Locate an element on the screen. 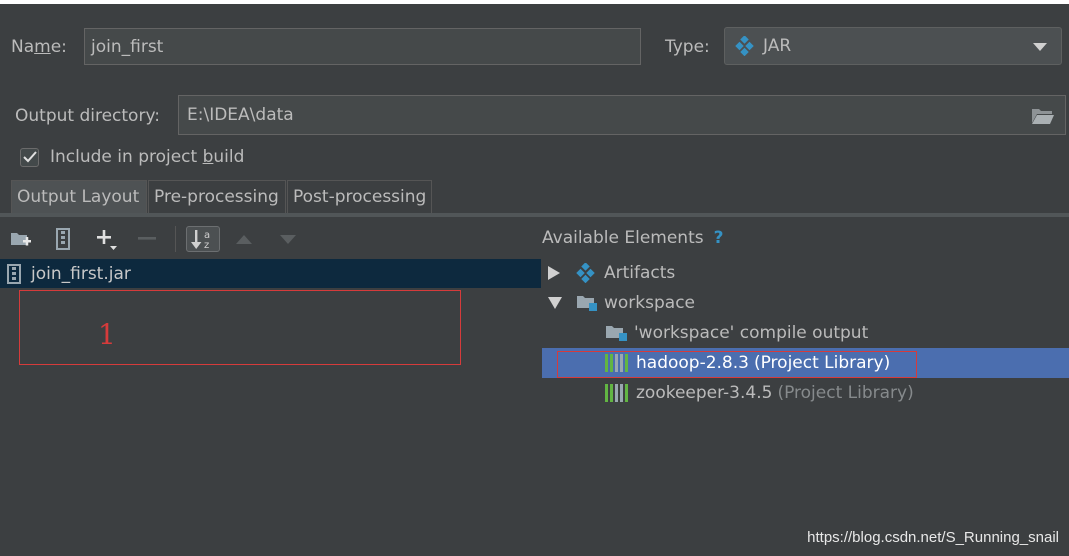  include-in-build-label: Include in project build is located at coordinates (147, 157).